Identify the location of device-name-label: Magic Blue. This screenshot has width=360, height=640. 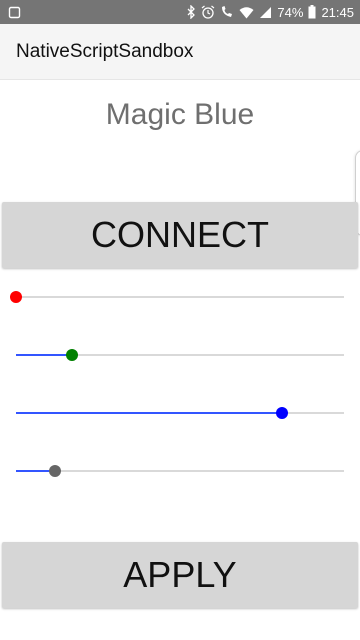
(180, 114).